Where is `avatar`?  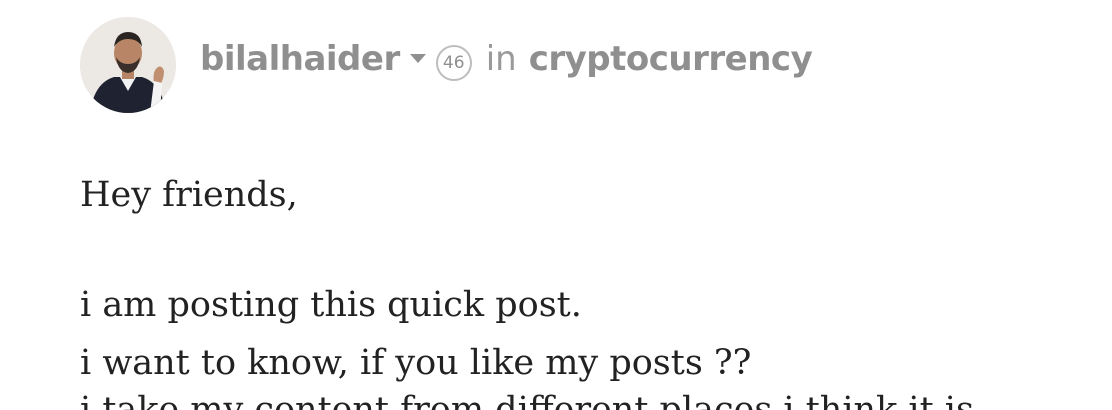
avatar is located at coordinates (128, 65).